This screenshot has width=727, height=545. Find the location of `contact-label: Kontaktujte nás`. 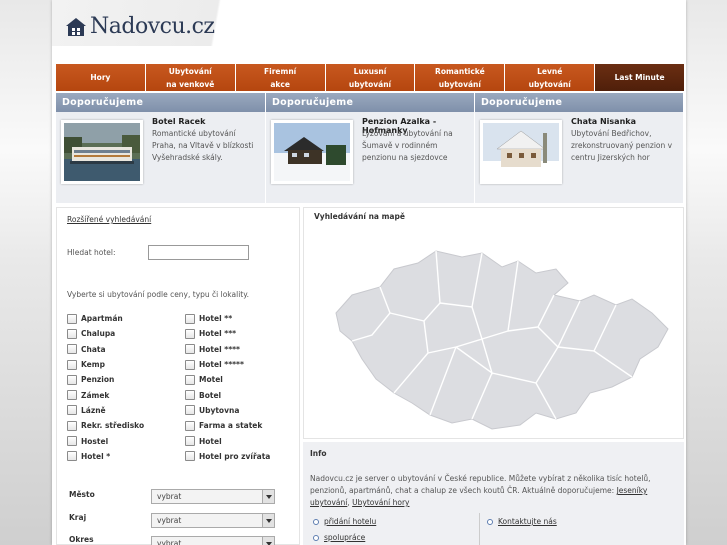

contact-label: Kontaktujte nás is located at coordinates (527, 521).